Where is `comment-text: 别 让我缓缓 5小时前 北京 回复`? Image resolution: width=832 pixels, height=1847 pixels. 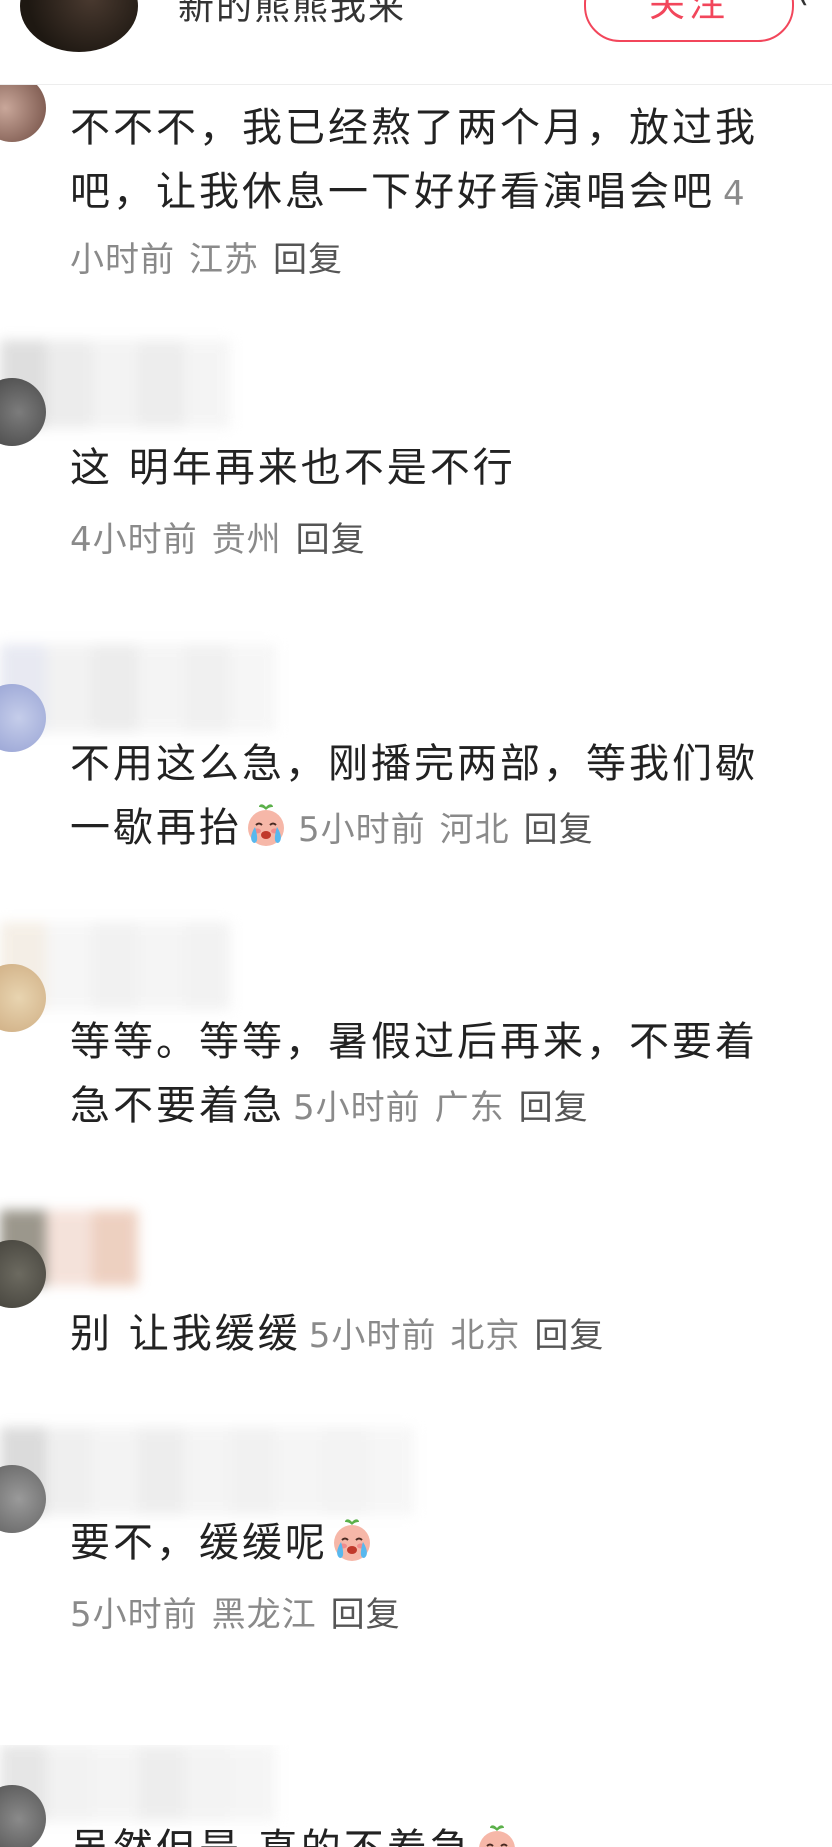
comment-text: 别 让我缓缓 5小时前 北京 回复 is located at coordinates (420, 1335).